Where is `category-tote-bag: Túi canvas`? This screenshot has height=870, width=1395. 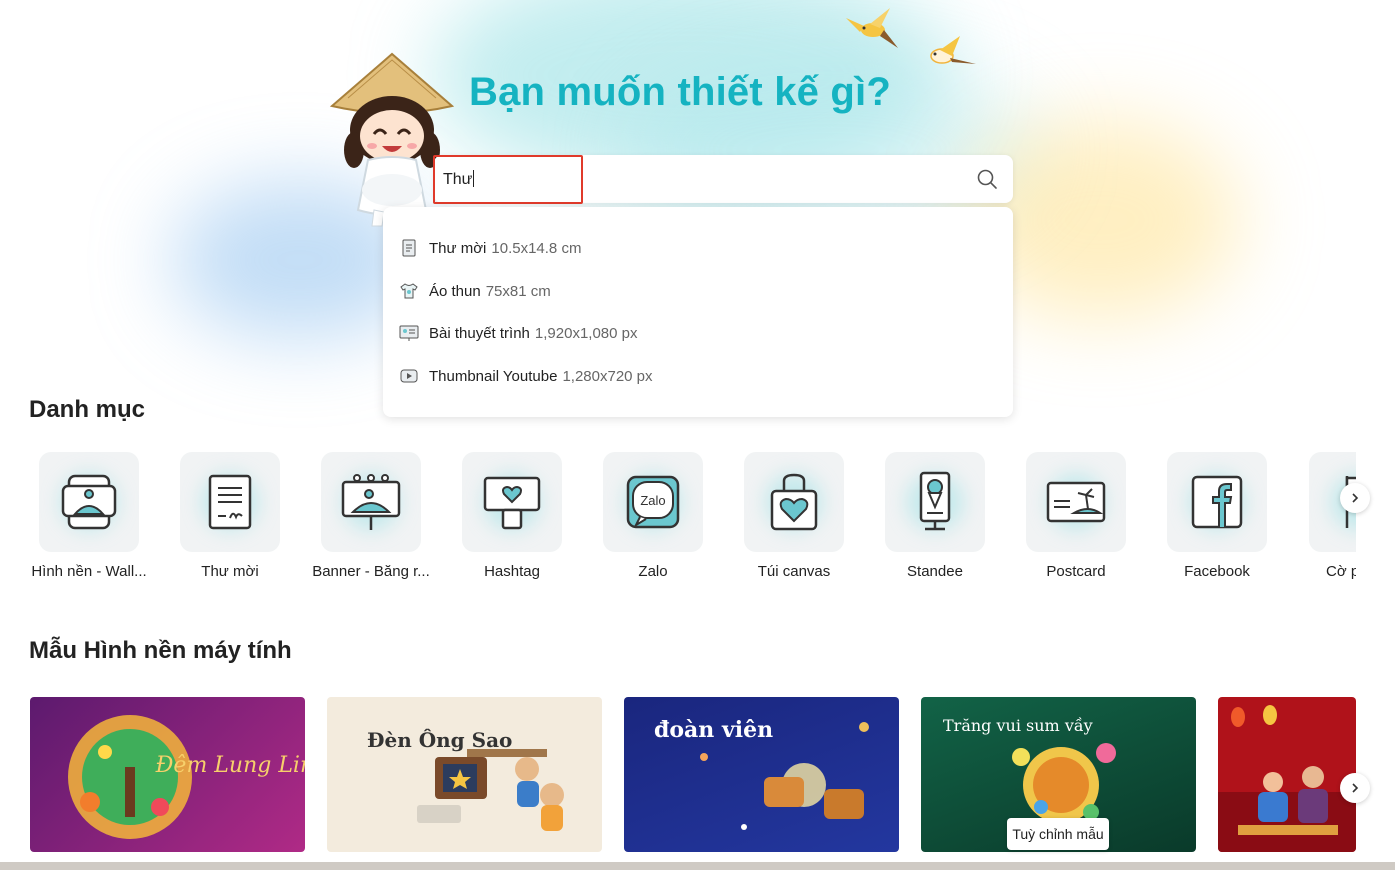 category-tote-bag: Túi canvas is located at coordinates (794, 516).